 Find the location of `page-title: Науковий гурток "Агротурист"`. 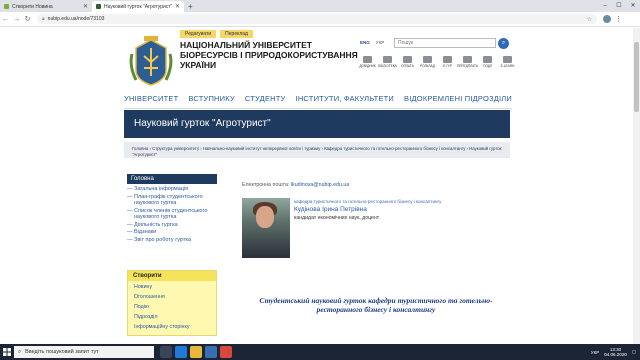

page-title: Науковий гурток "Агротурист" is located at coordinates (317, 124).